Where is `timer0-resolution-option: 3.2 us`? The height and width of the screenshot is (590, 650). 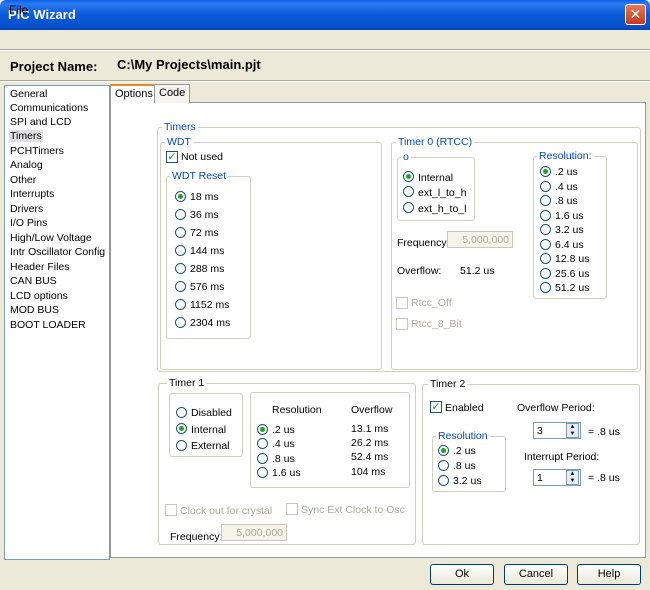 timer0-resolution-option: 3.2 us is located at coordinates (569, 230).